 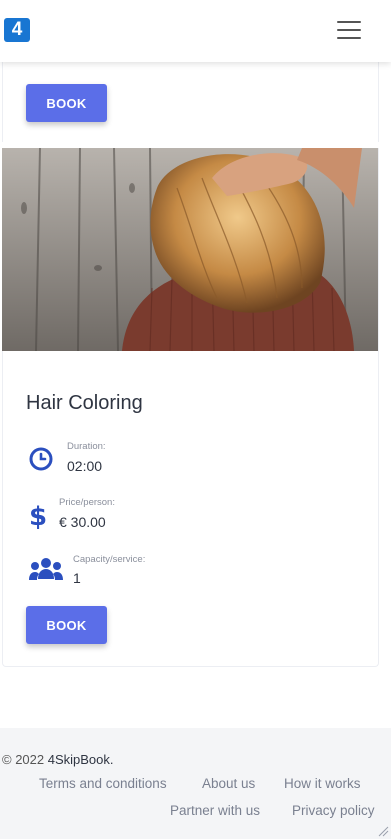 What do you see at coordinates (86, 446) in the screenshot?
I see `duration-label: Duration:` at bounding box center [86, 446].